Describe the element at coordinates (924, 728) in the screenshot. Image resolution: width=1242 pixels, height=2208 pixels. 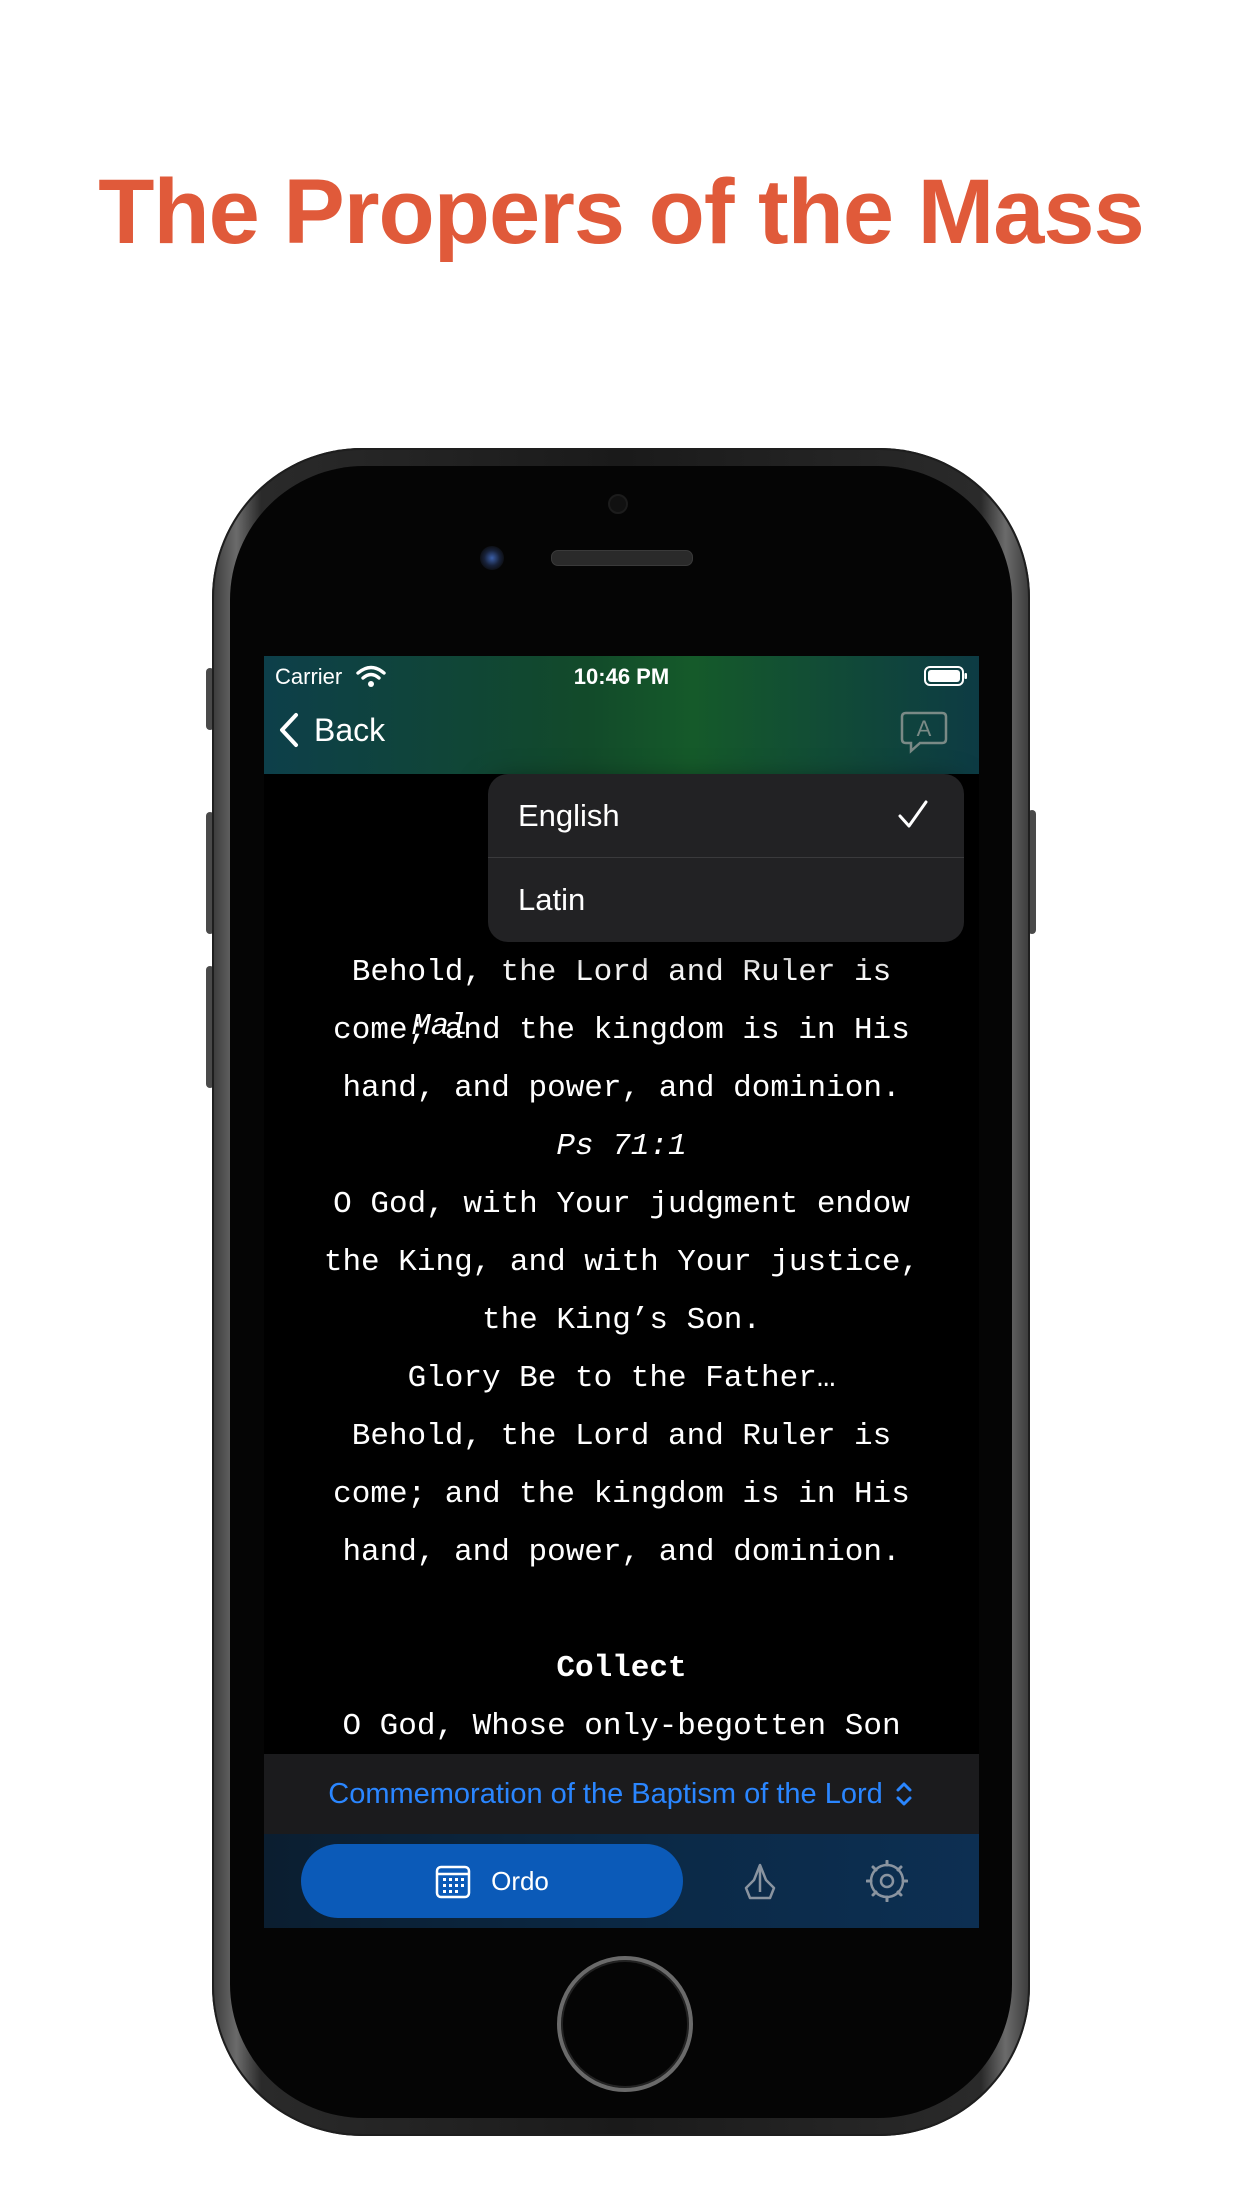
I see `svg-text: A` at that location.